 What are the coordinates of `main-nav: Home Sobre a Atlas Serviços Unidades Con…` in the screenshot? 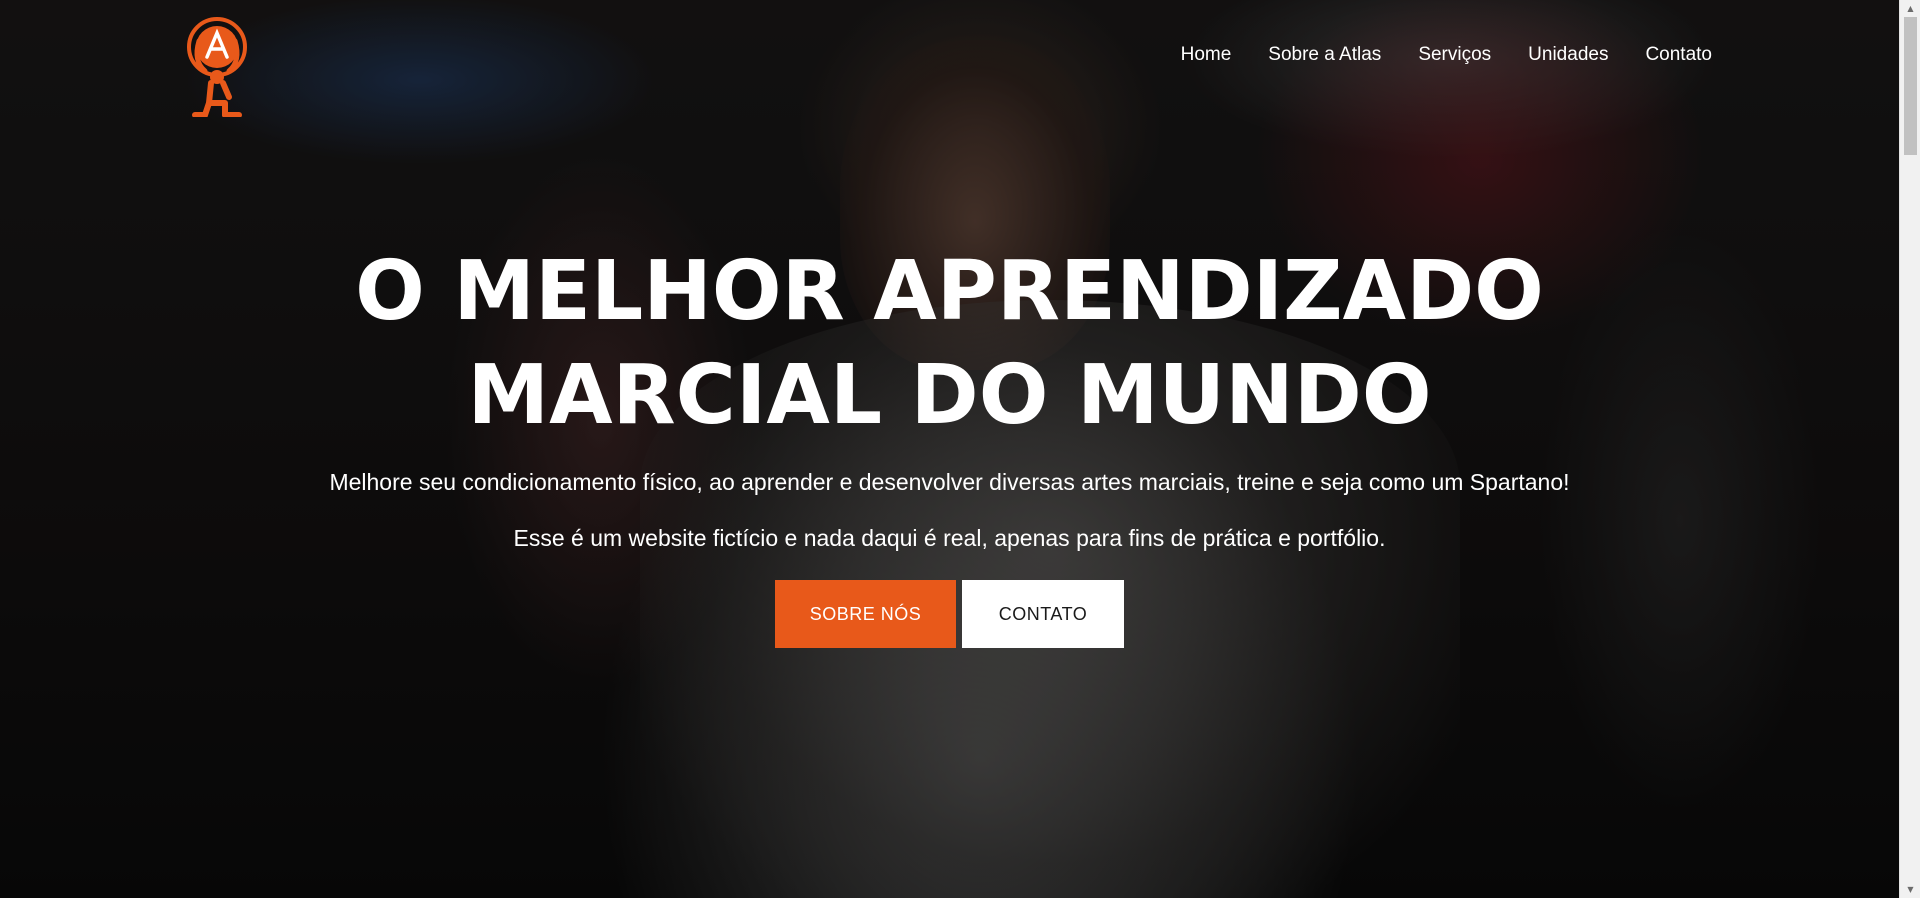 It's located at (1446, 55).